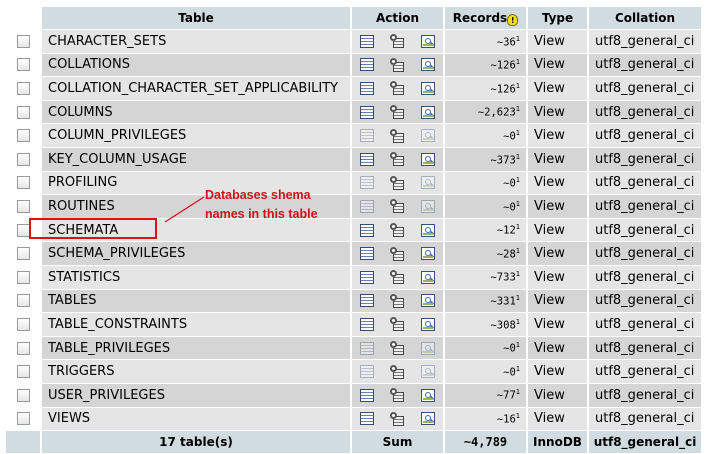 The image size is (708, 454). What do you see at coordinates (196, 324) in the screenshot?
I see `table-name-link: TABLE_CONSTRAINTS` at bounding box center [196, 324].